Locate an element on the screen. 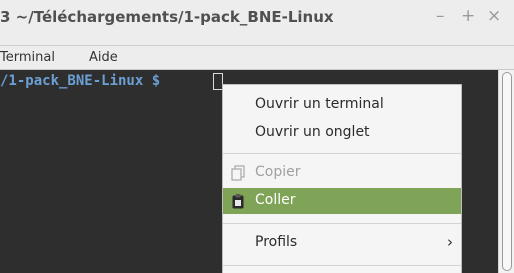 The width and height of the screenshot is (514, 273). menu-item-open-tab: Ouvrir un onglet is located at coordinates (342, 133).